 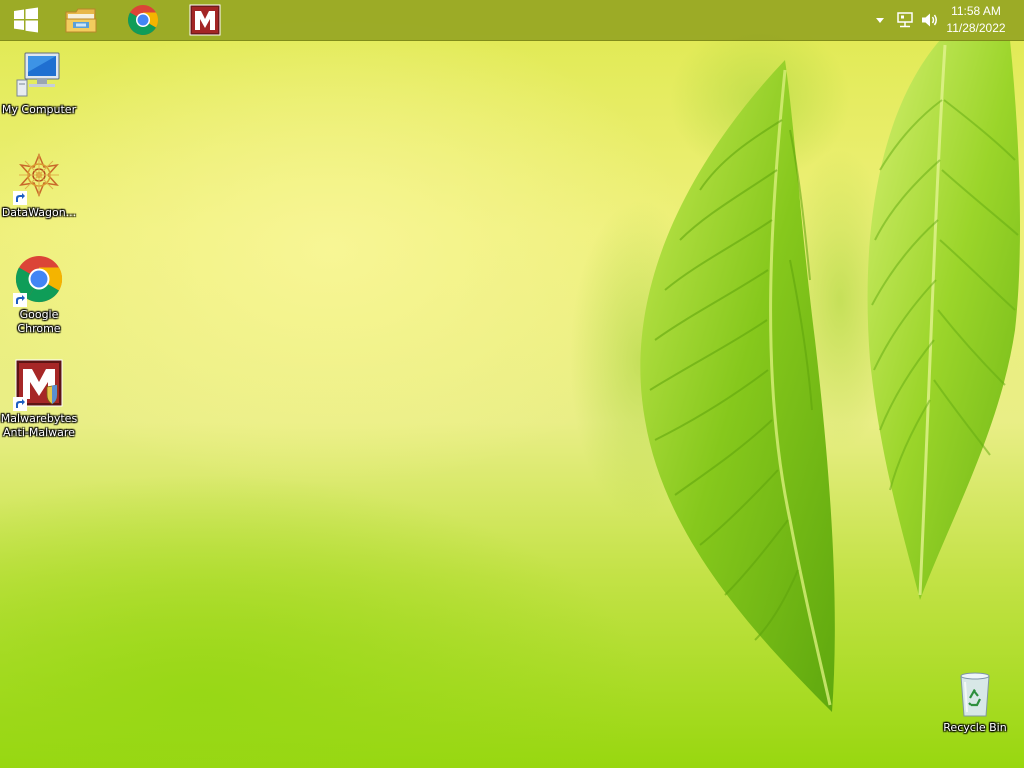 What do you see at coordinates (39, 109) in the screenshot?
I see `desktop-icon-label: My Computer` at bounding box center [39, 109].